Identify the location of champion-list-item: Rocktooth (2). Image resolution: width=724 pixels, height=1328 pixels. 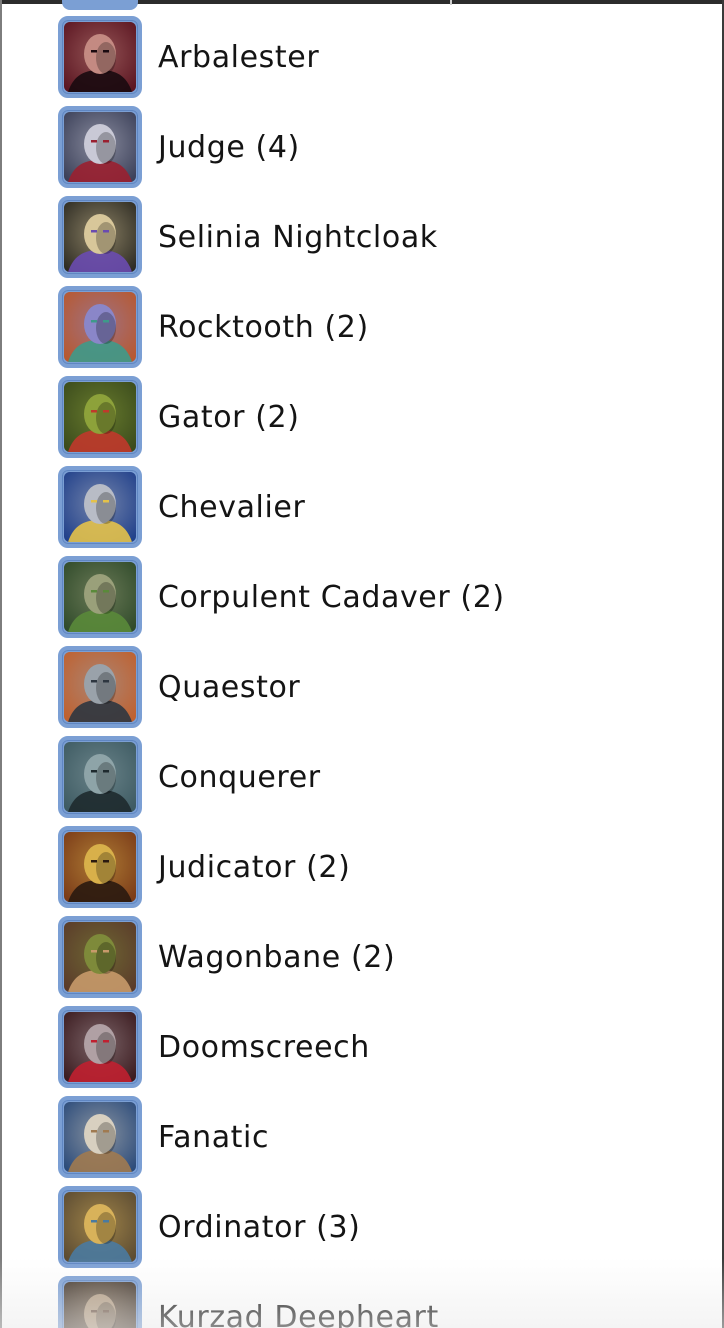
(361, 329).